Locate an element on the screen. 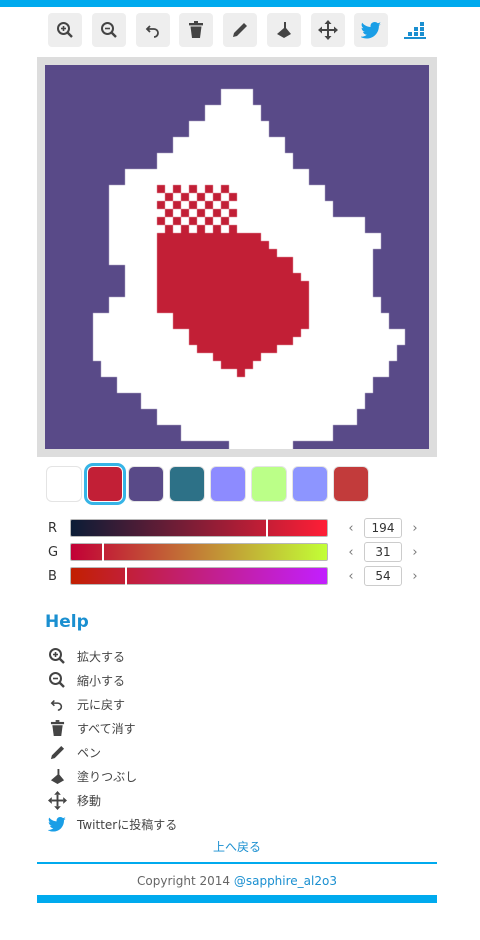 The width and height of the screenshot is (480, 940). slider-label-b: B is located at coordinates (52, 576).